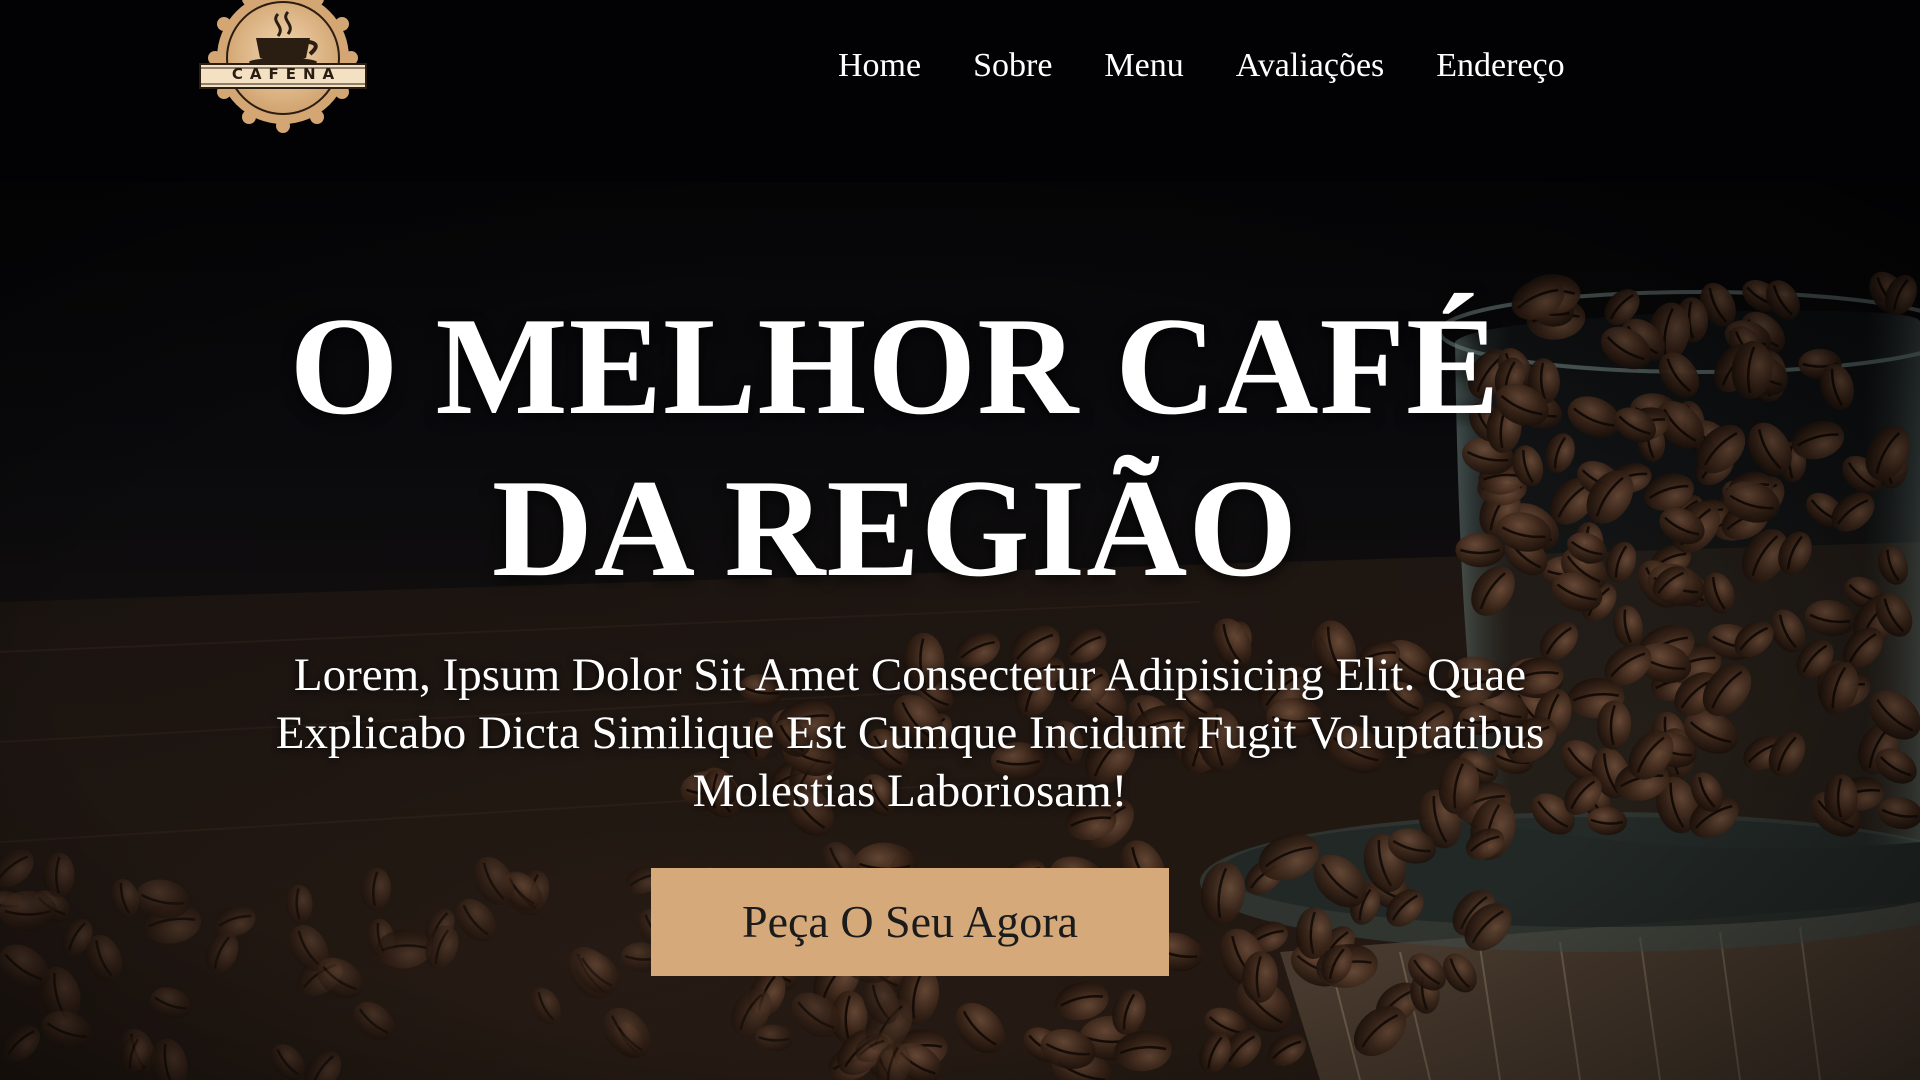 The width and height of the screenshot is (1920, 1080). I want to click on logo-text: CAFENA, so click(286, 74).